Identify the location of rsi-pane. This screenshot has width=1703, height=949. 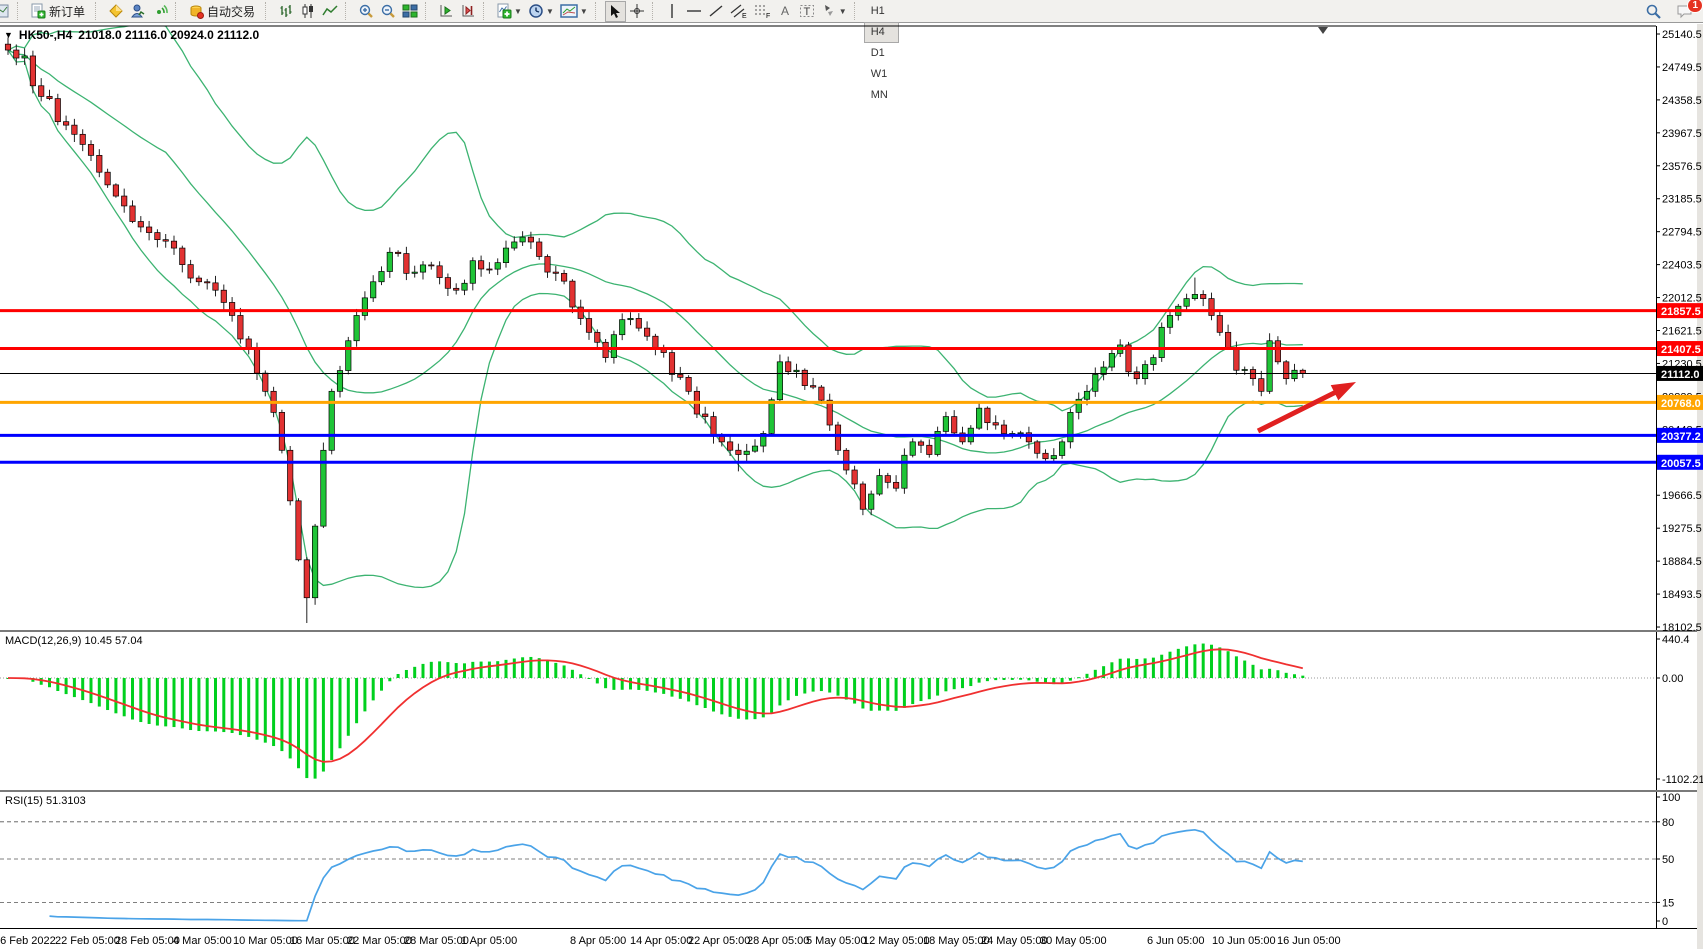
(828, 871).